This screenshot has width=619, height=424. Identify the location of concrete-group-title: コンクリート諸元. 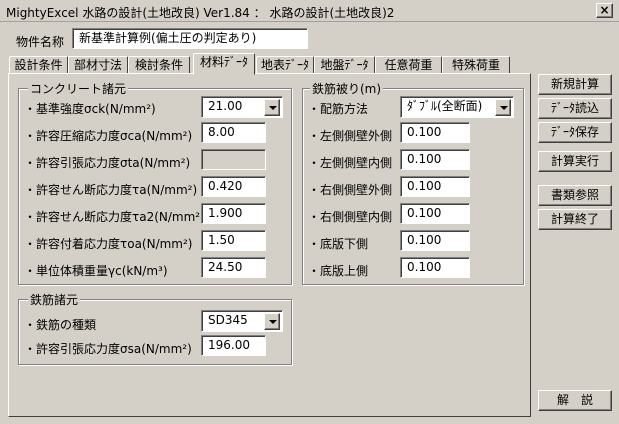
(78, 88).